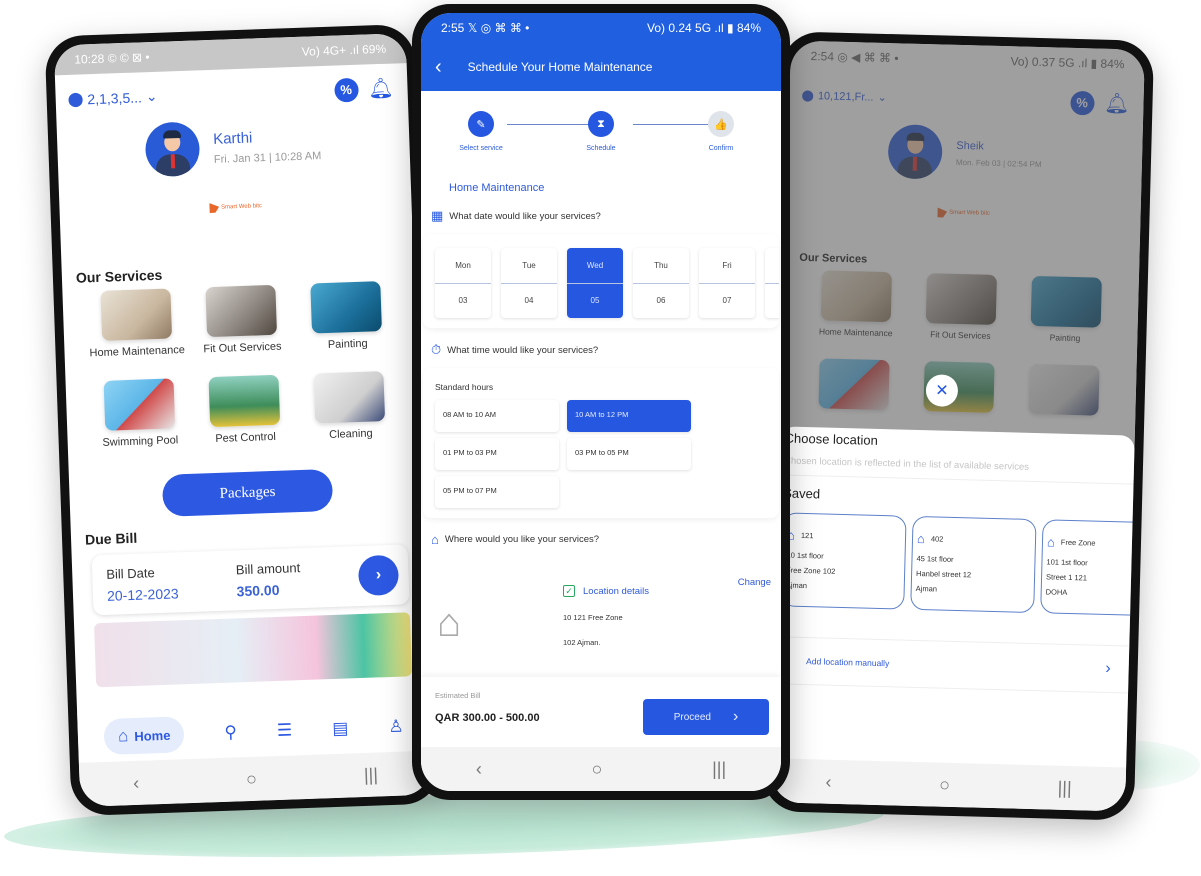  I want to click on saved-location-card: ⌂ 121 10 1st floor Free Zone 102 Ajman, so click(843, 561).